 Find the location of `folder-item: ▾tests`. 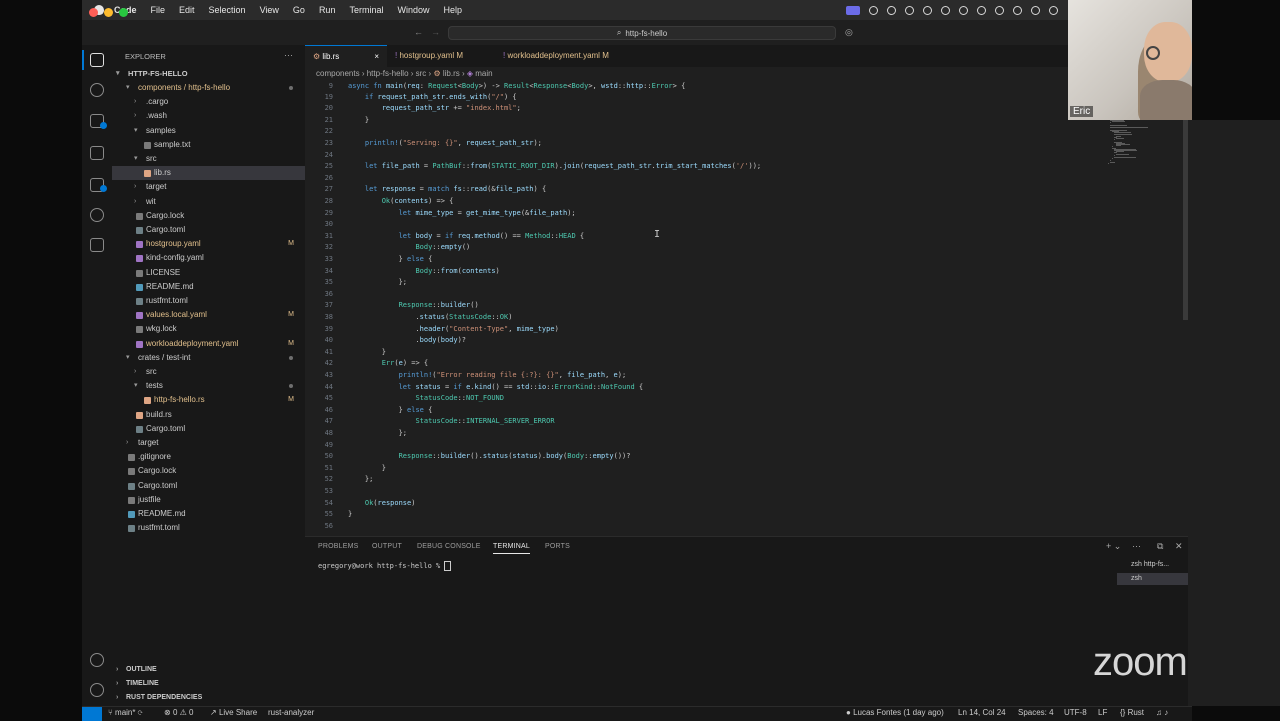

folder-item: ▾tests is located at coordinates (208, 386).